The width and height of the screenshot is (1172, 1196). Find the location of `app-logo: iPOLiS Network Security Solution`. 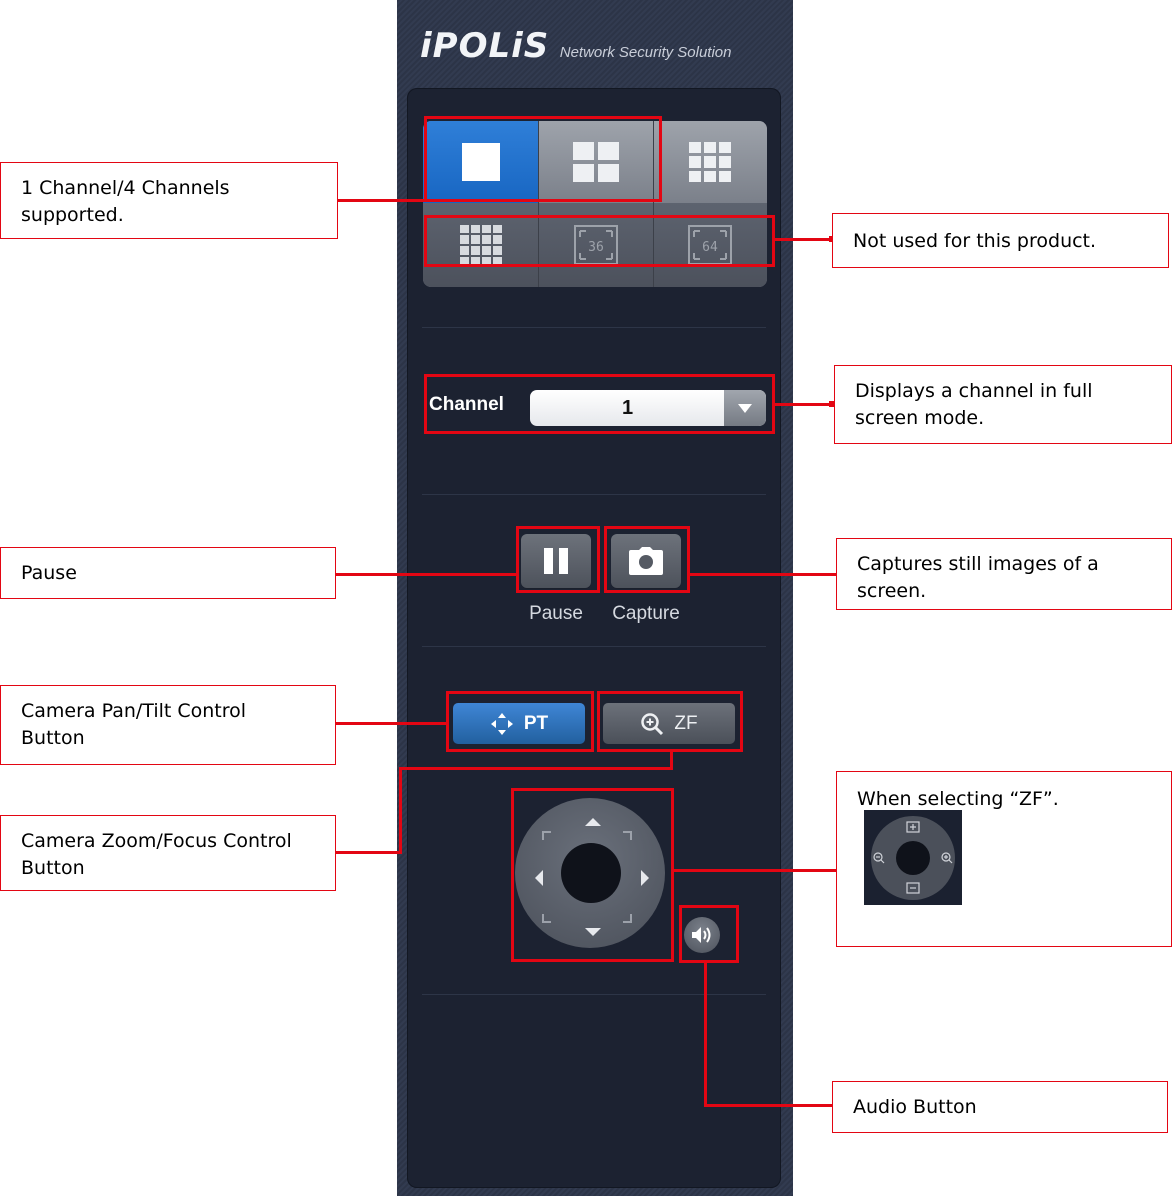

app-logo: iPOLiS Network Security Solution is located at coordinates (600, 48).